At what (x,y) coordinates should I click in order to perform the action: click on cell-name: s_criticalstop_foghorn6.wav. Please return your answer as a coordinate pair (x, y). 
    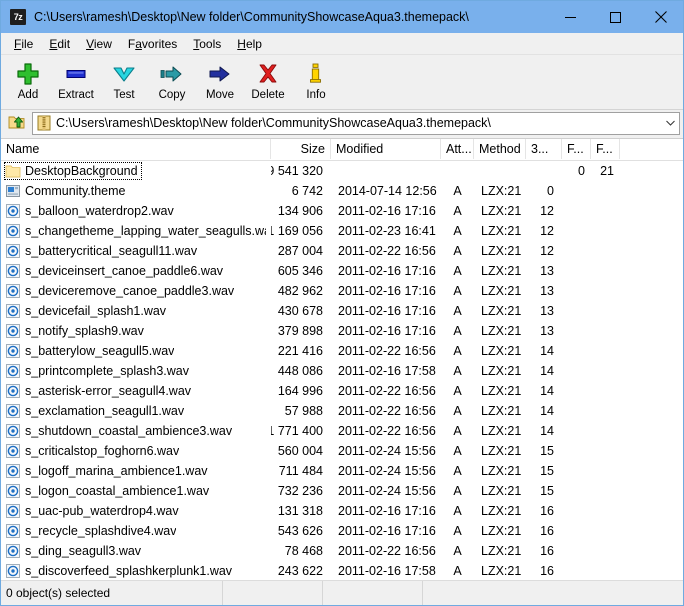
    Looking at the image, I should click on (136, 451).